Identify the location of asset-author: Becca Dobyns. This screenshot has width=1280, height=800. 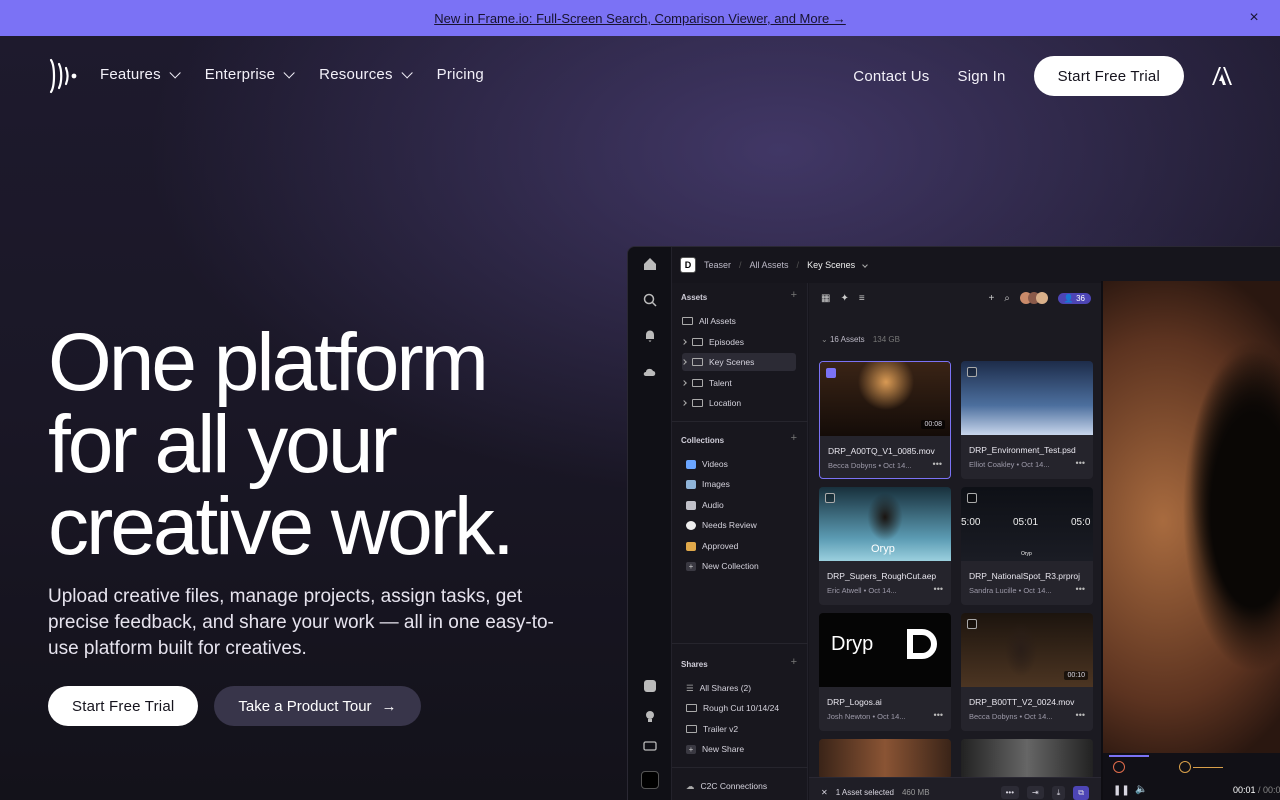
(852, 465).